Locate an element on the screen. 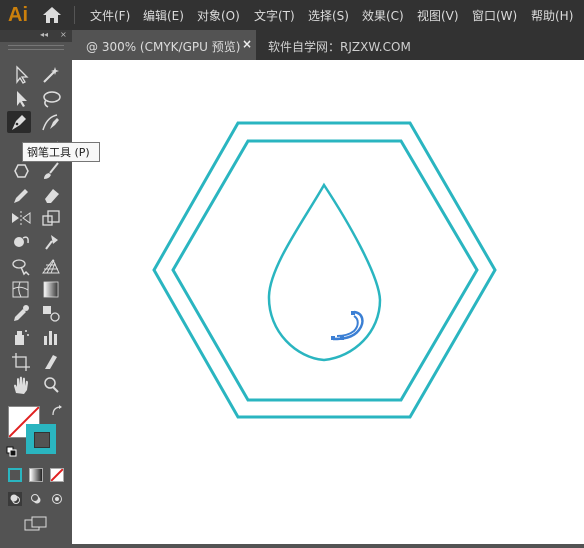 The image size is (584, 548). eyedropper-tool-icon is located at coordinates (21, 313).